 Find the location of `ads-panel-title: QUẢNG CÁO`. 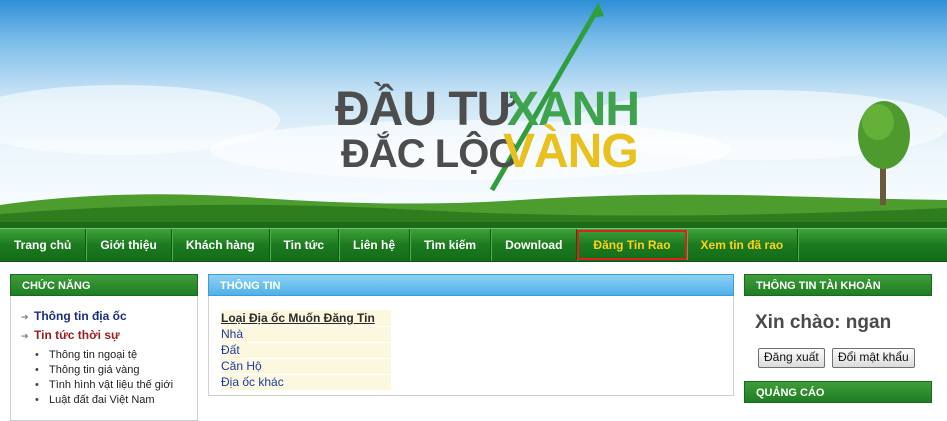

ads-panel-title: QUẢNG CÁO is located at coordinates (838, 392).